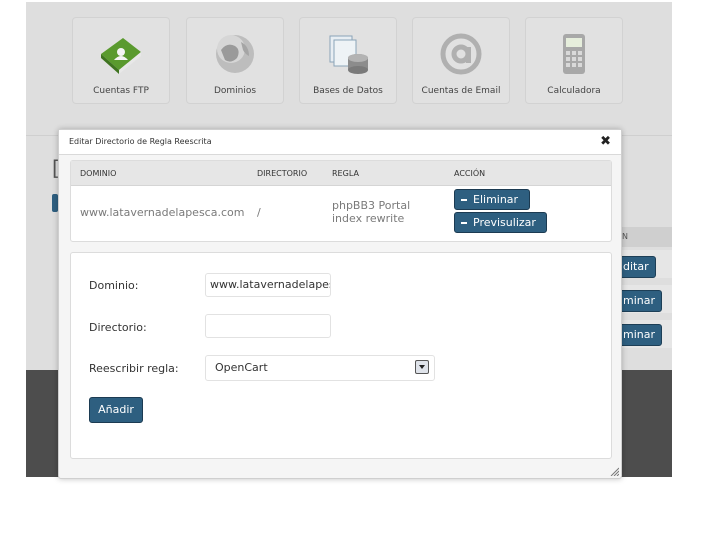 The image size is (720, 540). Describe the element at coordinates (282, 173) in the screenshot. I see `column-header-directory: DIRECTORIO` at that location.